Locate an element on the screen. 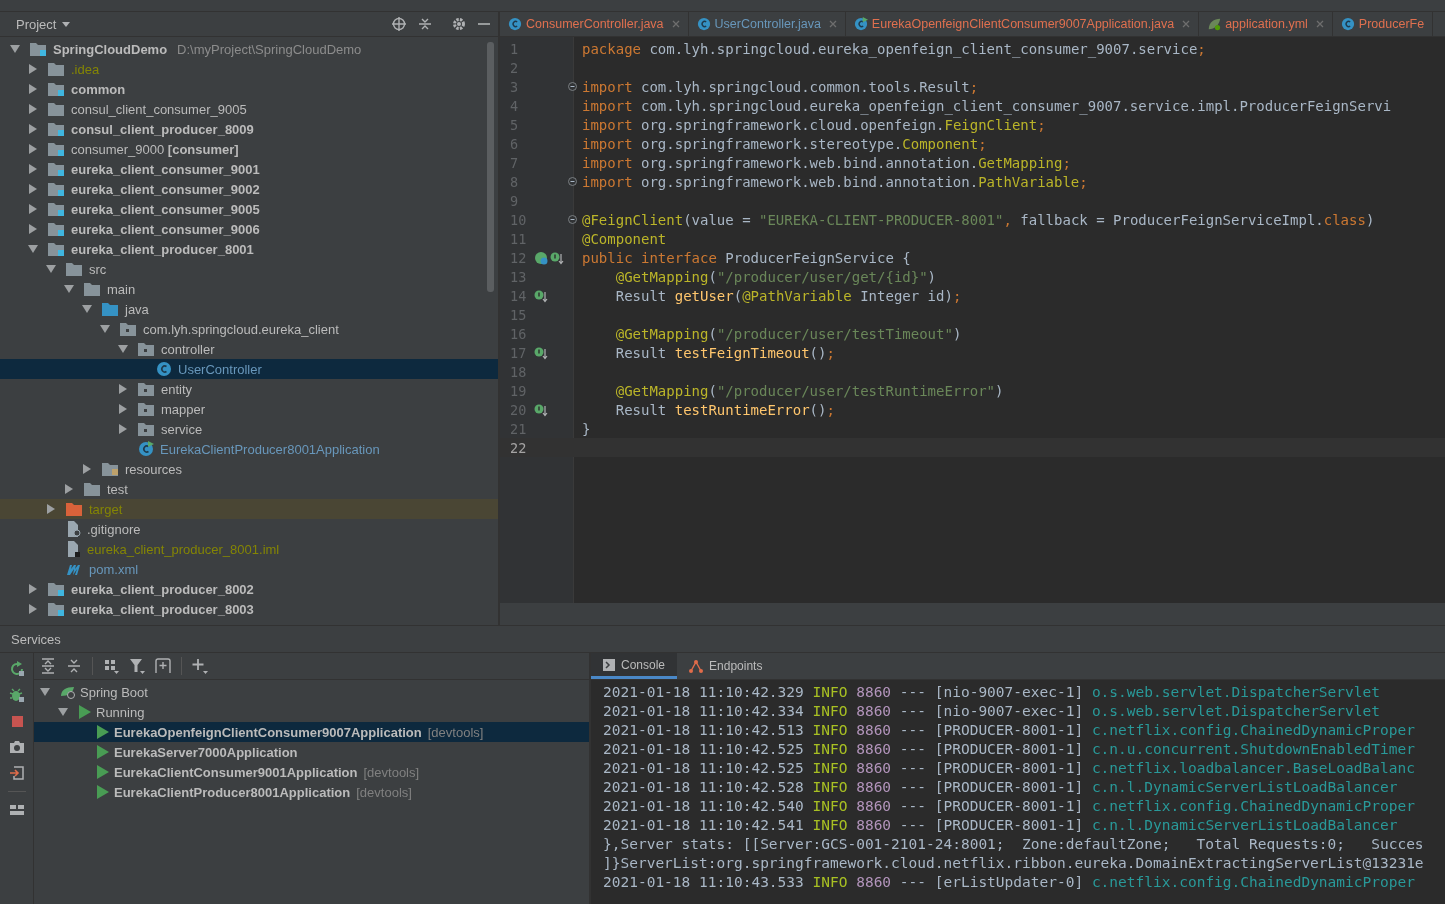 The height and width of the screenshot is (904, 1445). tree-item: main is located at coordinates (249, 289).